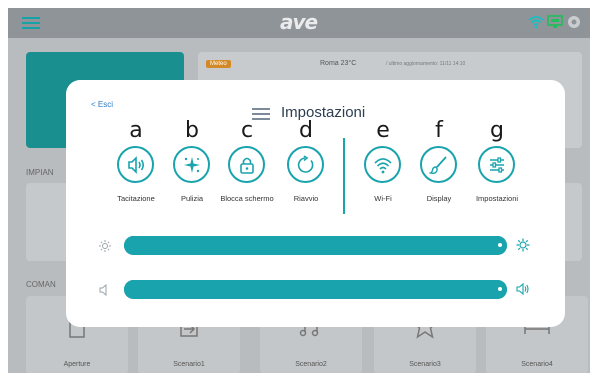 This screenshot has height=381, width=598. I want to click on settings-button, so click(496, 164).